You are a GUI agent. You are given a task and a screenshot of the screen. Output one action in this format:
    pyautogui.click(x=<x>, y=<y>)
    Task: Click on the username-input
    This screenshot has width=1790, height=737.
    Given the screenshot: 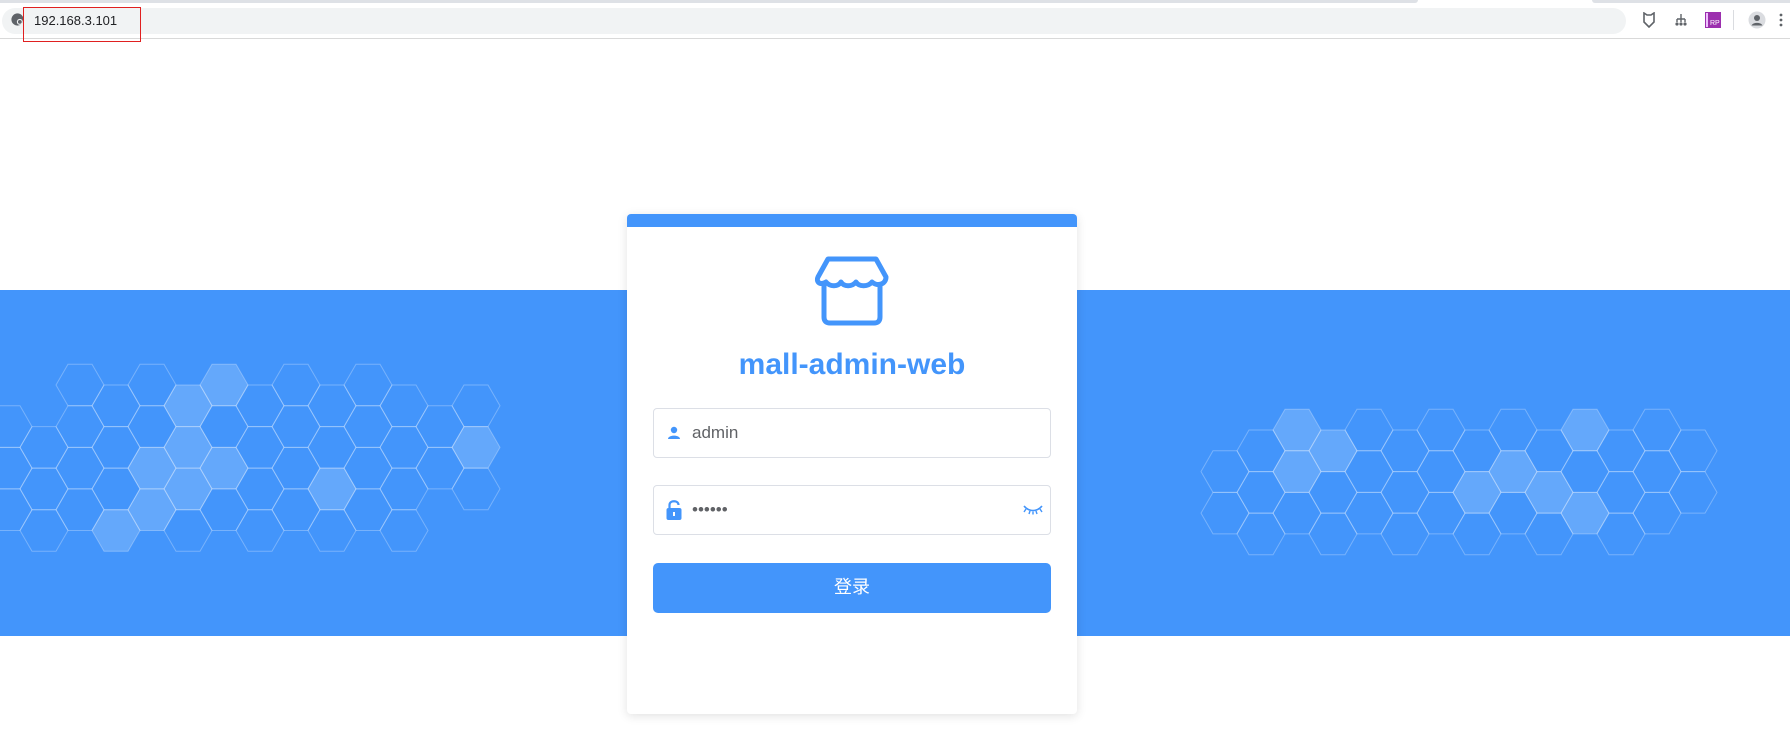 What is the action you would take?
    pyautogui.click(x=852, y=433)
    